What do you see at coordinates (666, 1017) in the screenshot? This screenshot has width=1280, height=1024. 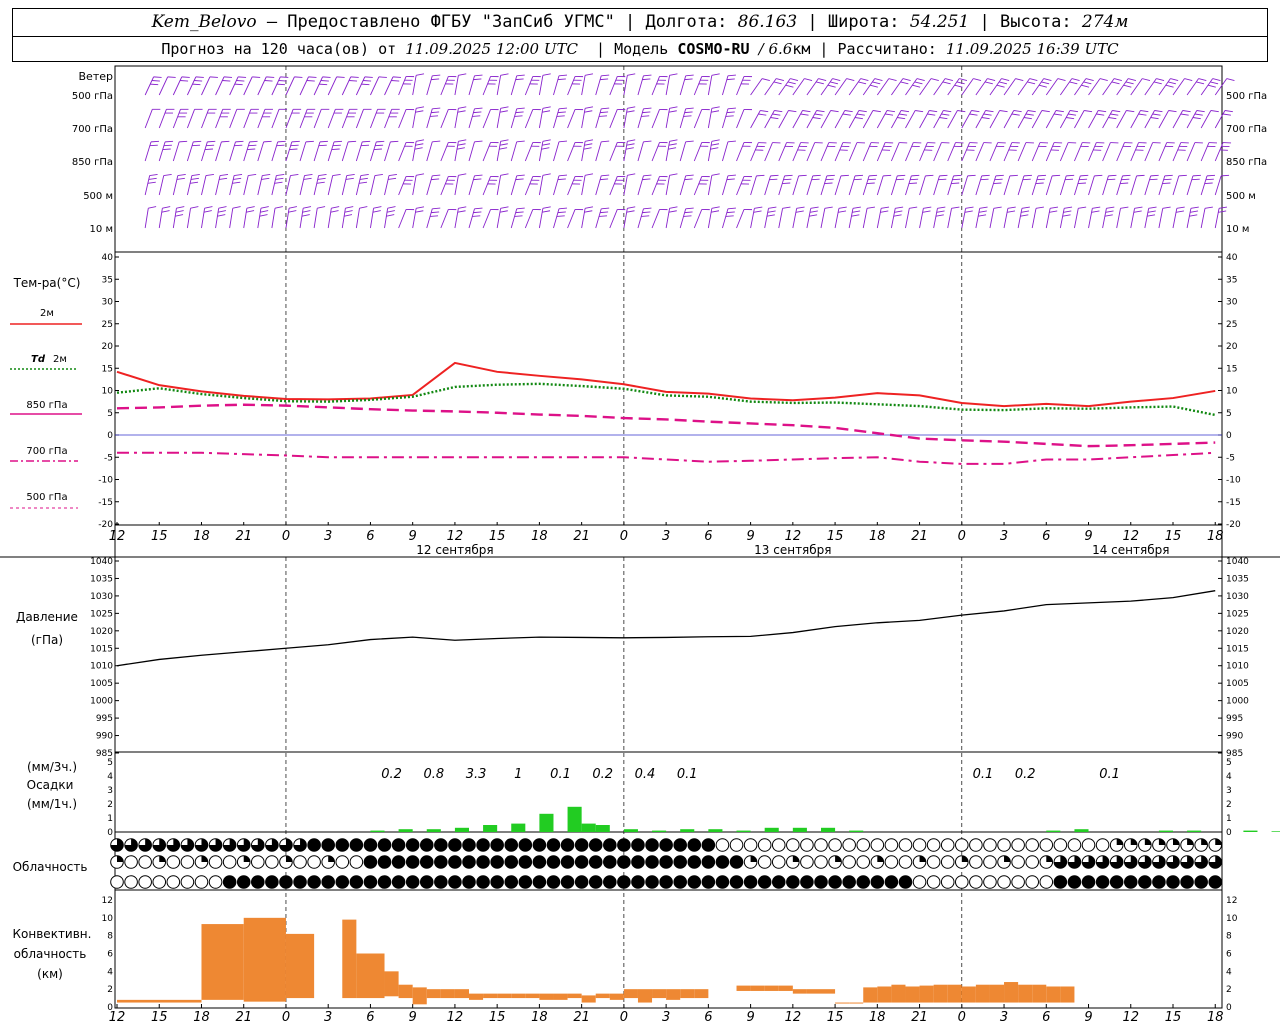 I see `x-tick-label-bottom: 3` at bounding box center [666, 1017].